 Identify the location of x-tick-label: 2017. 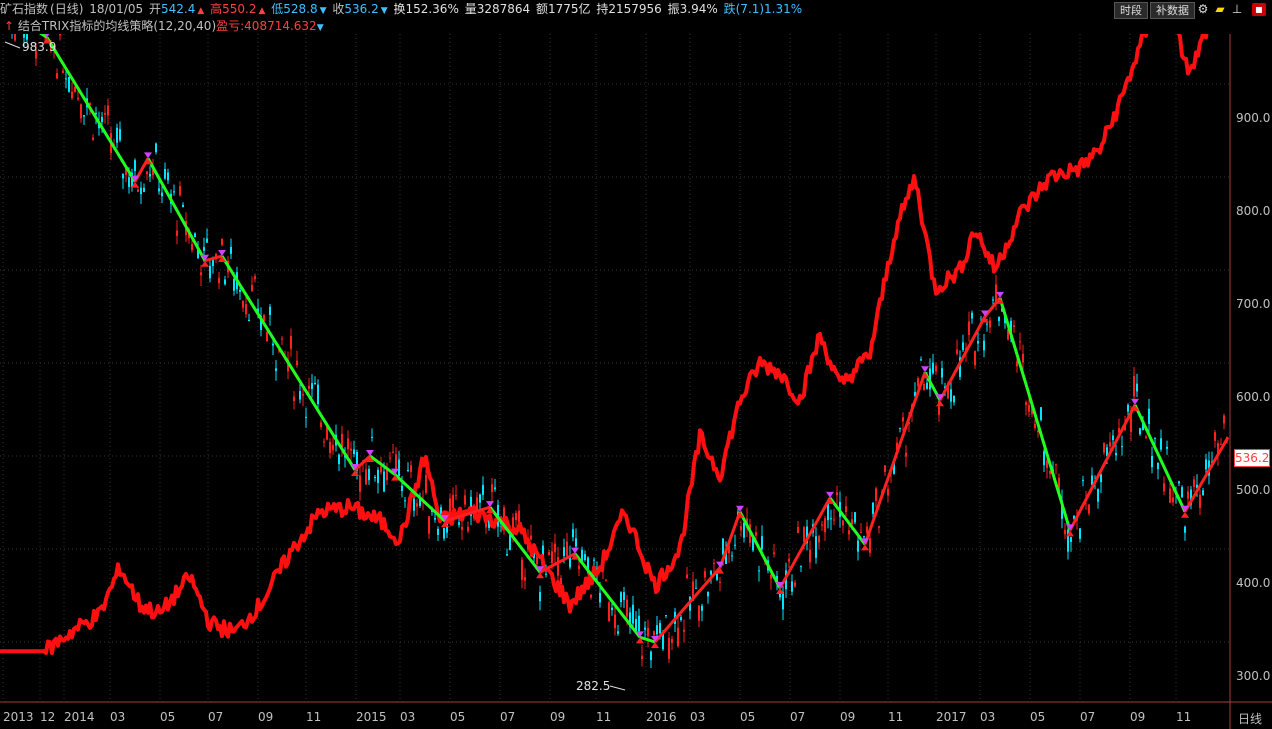
(951, 717).